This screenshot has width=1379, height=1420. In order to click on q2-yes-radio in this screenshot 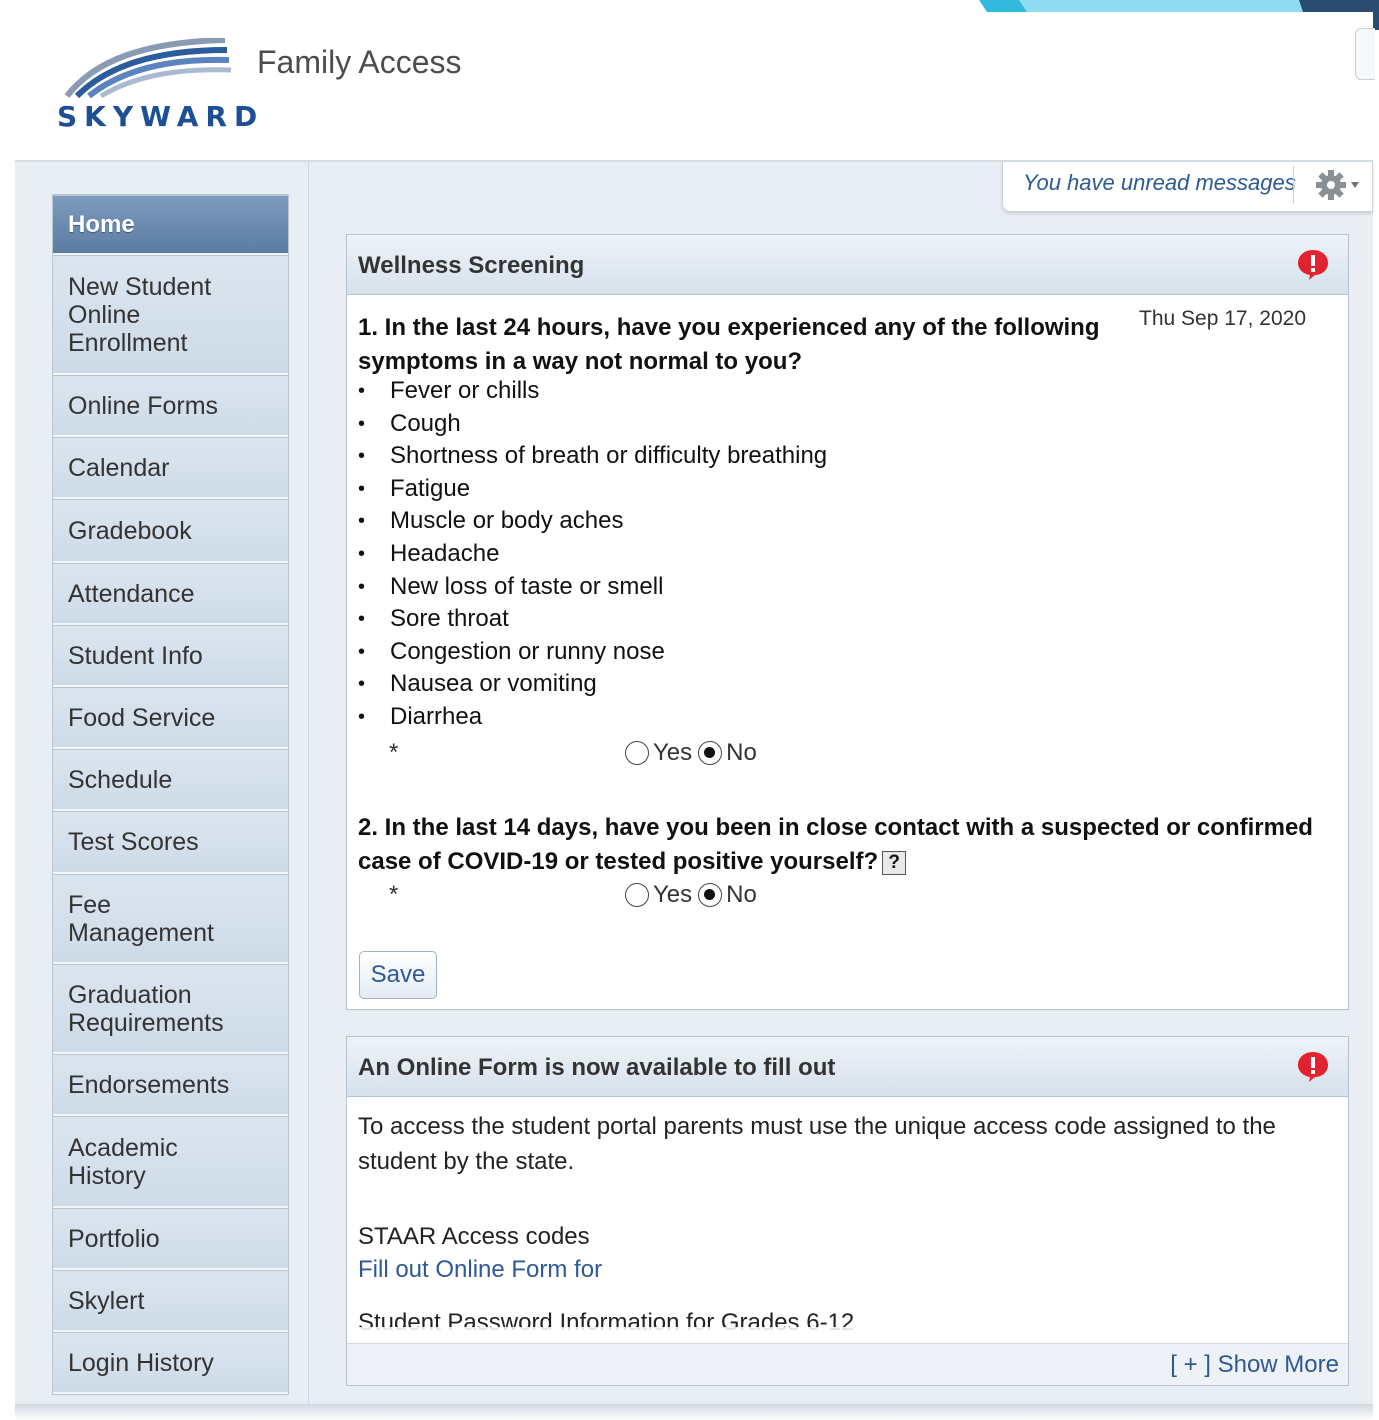, I will do `click(637, 895)`.